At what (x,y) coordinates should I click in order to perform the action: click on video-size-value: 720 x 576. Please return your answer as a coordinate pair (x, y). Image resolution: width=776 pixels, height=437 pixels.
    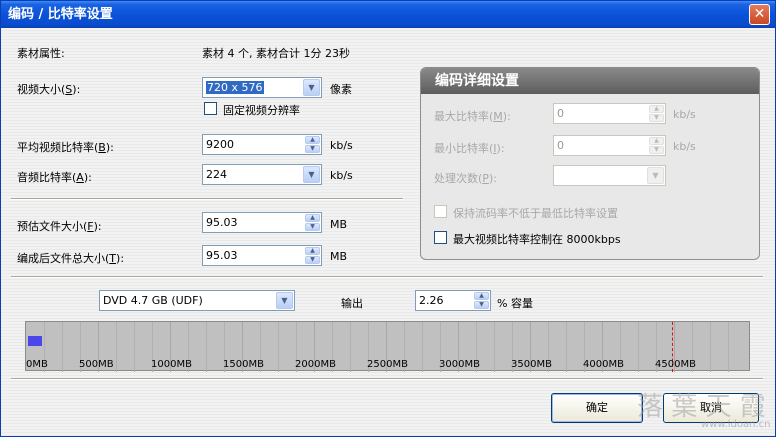
    Looking at the image, I should click on (235, 87).